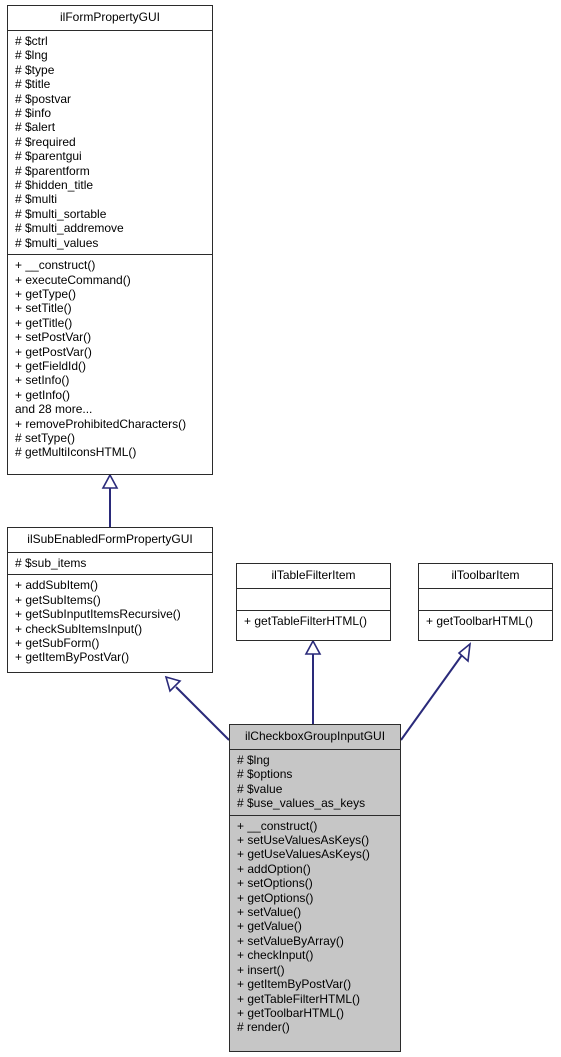 The image size is (561, 1057). I want to click on uml-member-row: # $options, so click(265, 774).